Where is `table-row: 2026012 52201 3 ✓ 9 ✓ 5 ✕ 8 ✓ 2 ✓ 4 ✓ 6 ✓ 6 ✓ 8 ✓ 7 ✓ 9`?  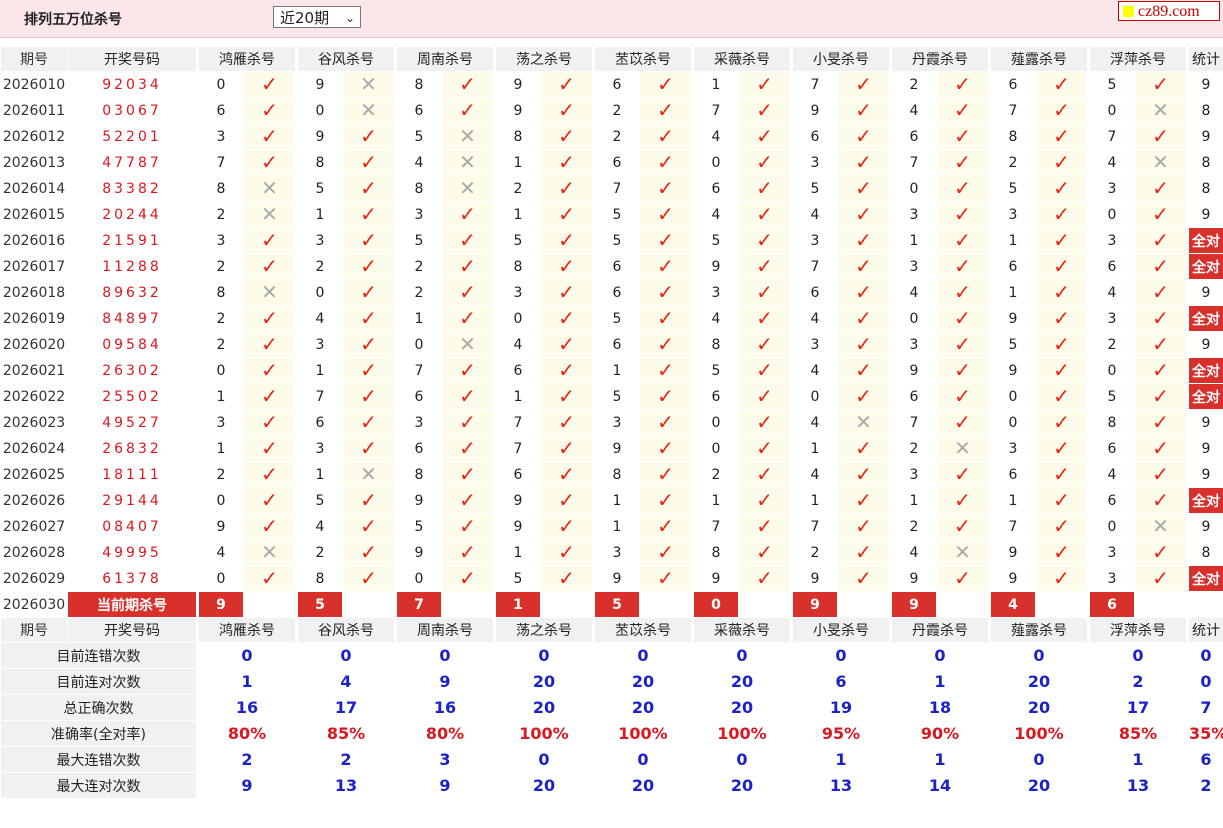 table-row: 2026012 52201 3 ✓ 9 ✓ 5 ✕ 8 ✓ 2 ✓ 4 ✓ 6 ✓ 6 ✓ 8 ✓ 7 ✓ 9 is located at coordinates (611, 136).